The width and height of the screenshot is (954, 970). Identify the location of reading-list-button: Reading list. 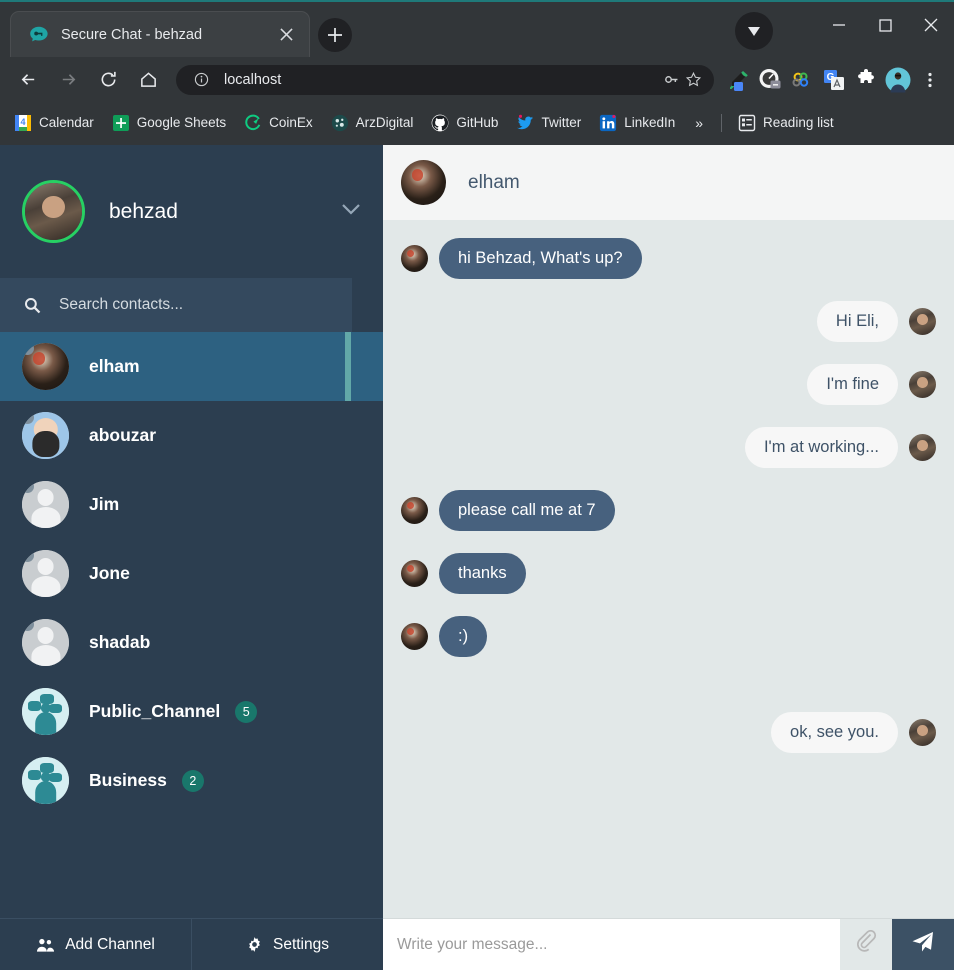
(786, 123).